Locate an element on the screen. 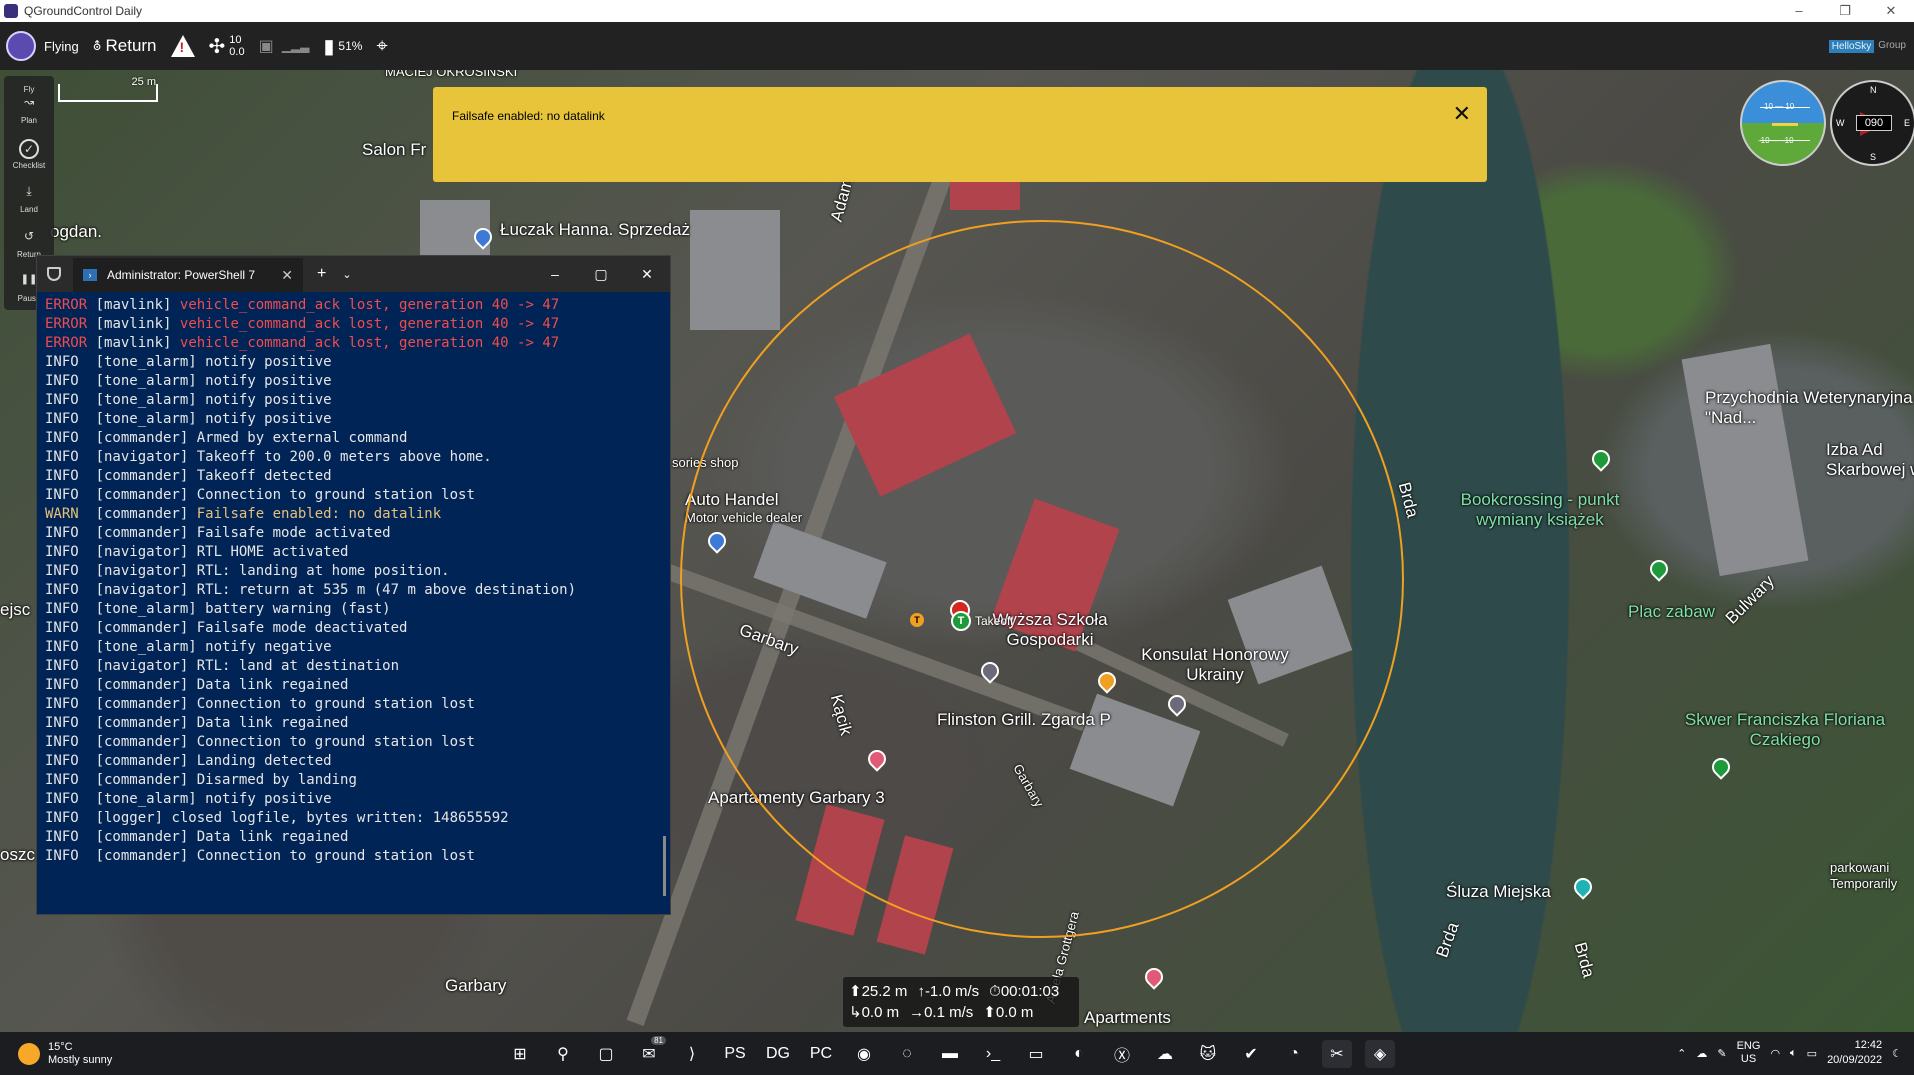  log-message: Connection to ground station lost is located at coordinates (335, 704).